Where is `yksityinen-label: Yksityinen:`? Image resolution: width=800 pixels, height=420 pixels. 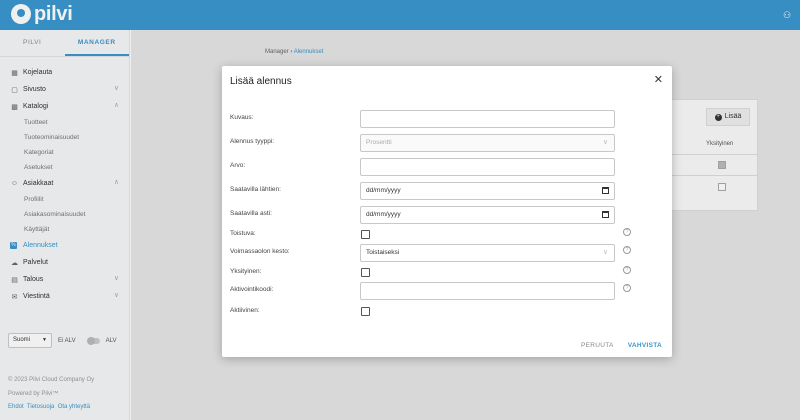
yksityinen-label: Yksityinen: is located at coordinates (246, 271).